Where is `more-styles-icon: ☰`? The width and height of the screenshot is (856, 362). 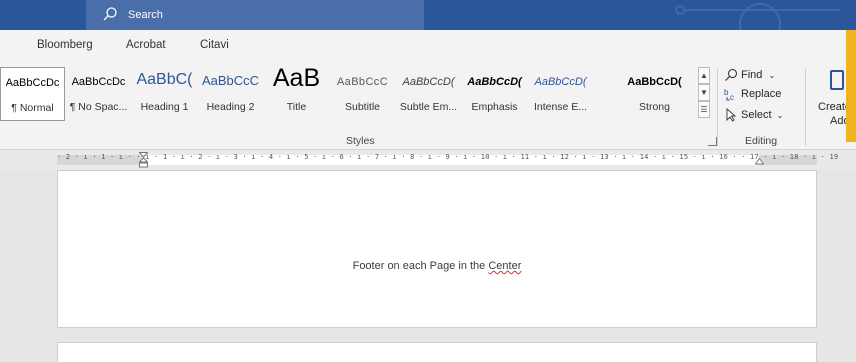
more-styles-icon: ☰ is located at coordinates (704, 109).